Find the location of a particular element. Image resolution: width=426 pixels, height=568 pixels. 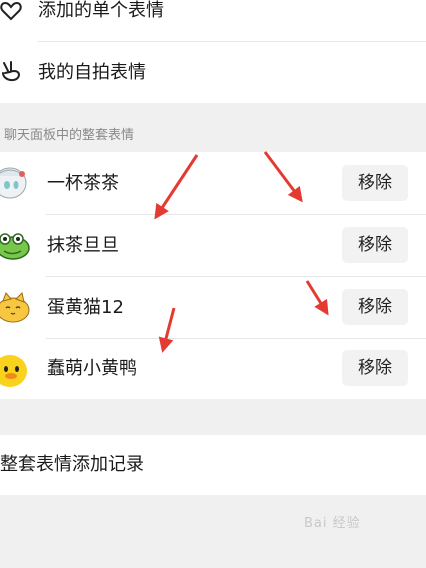

add-history-label: 整套表情添加记录 is located at coordinates (72, 464).